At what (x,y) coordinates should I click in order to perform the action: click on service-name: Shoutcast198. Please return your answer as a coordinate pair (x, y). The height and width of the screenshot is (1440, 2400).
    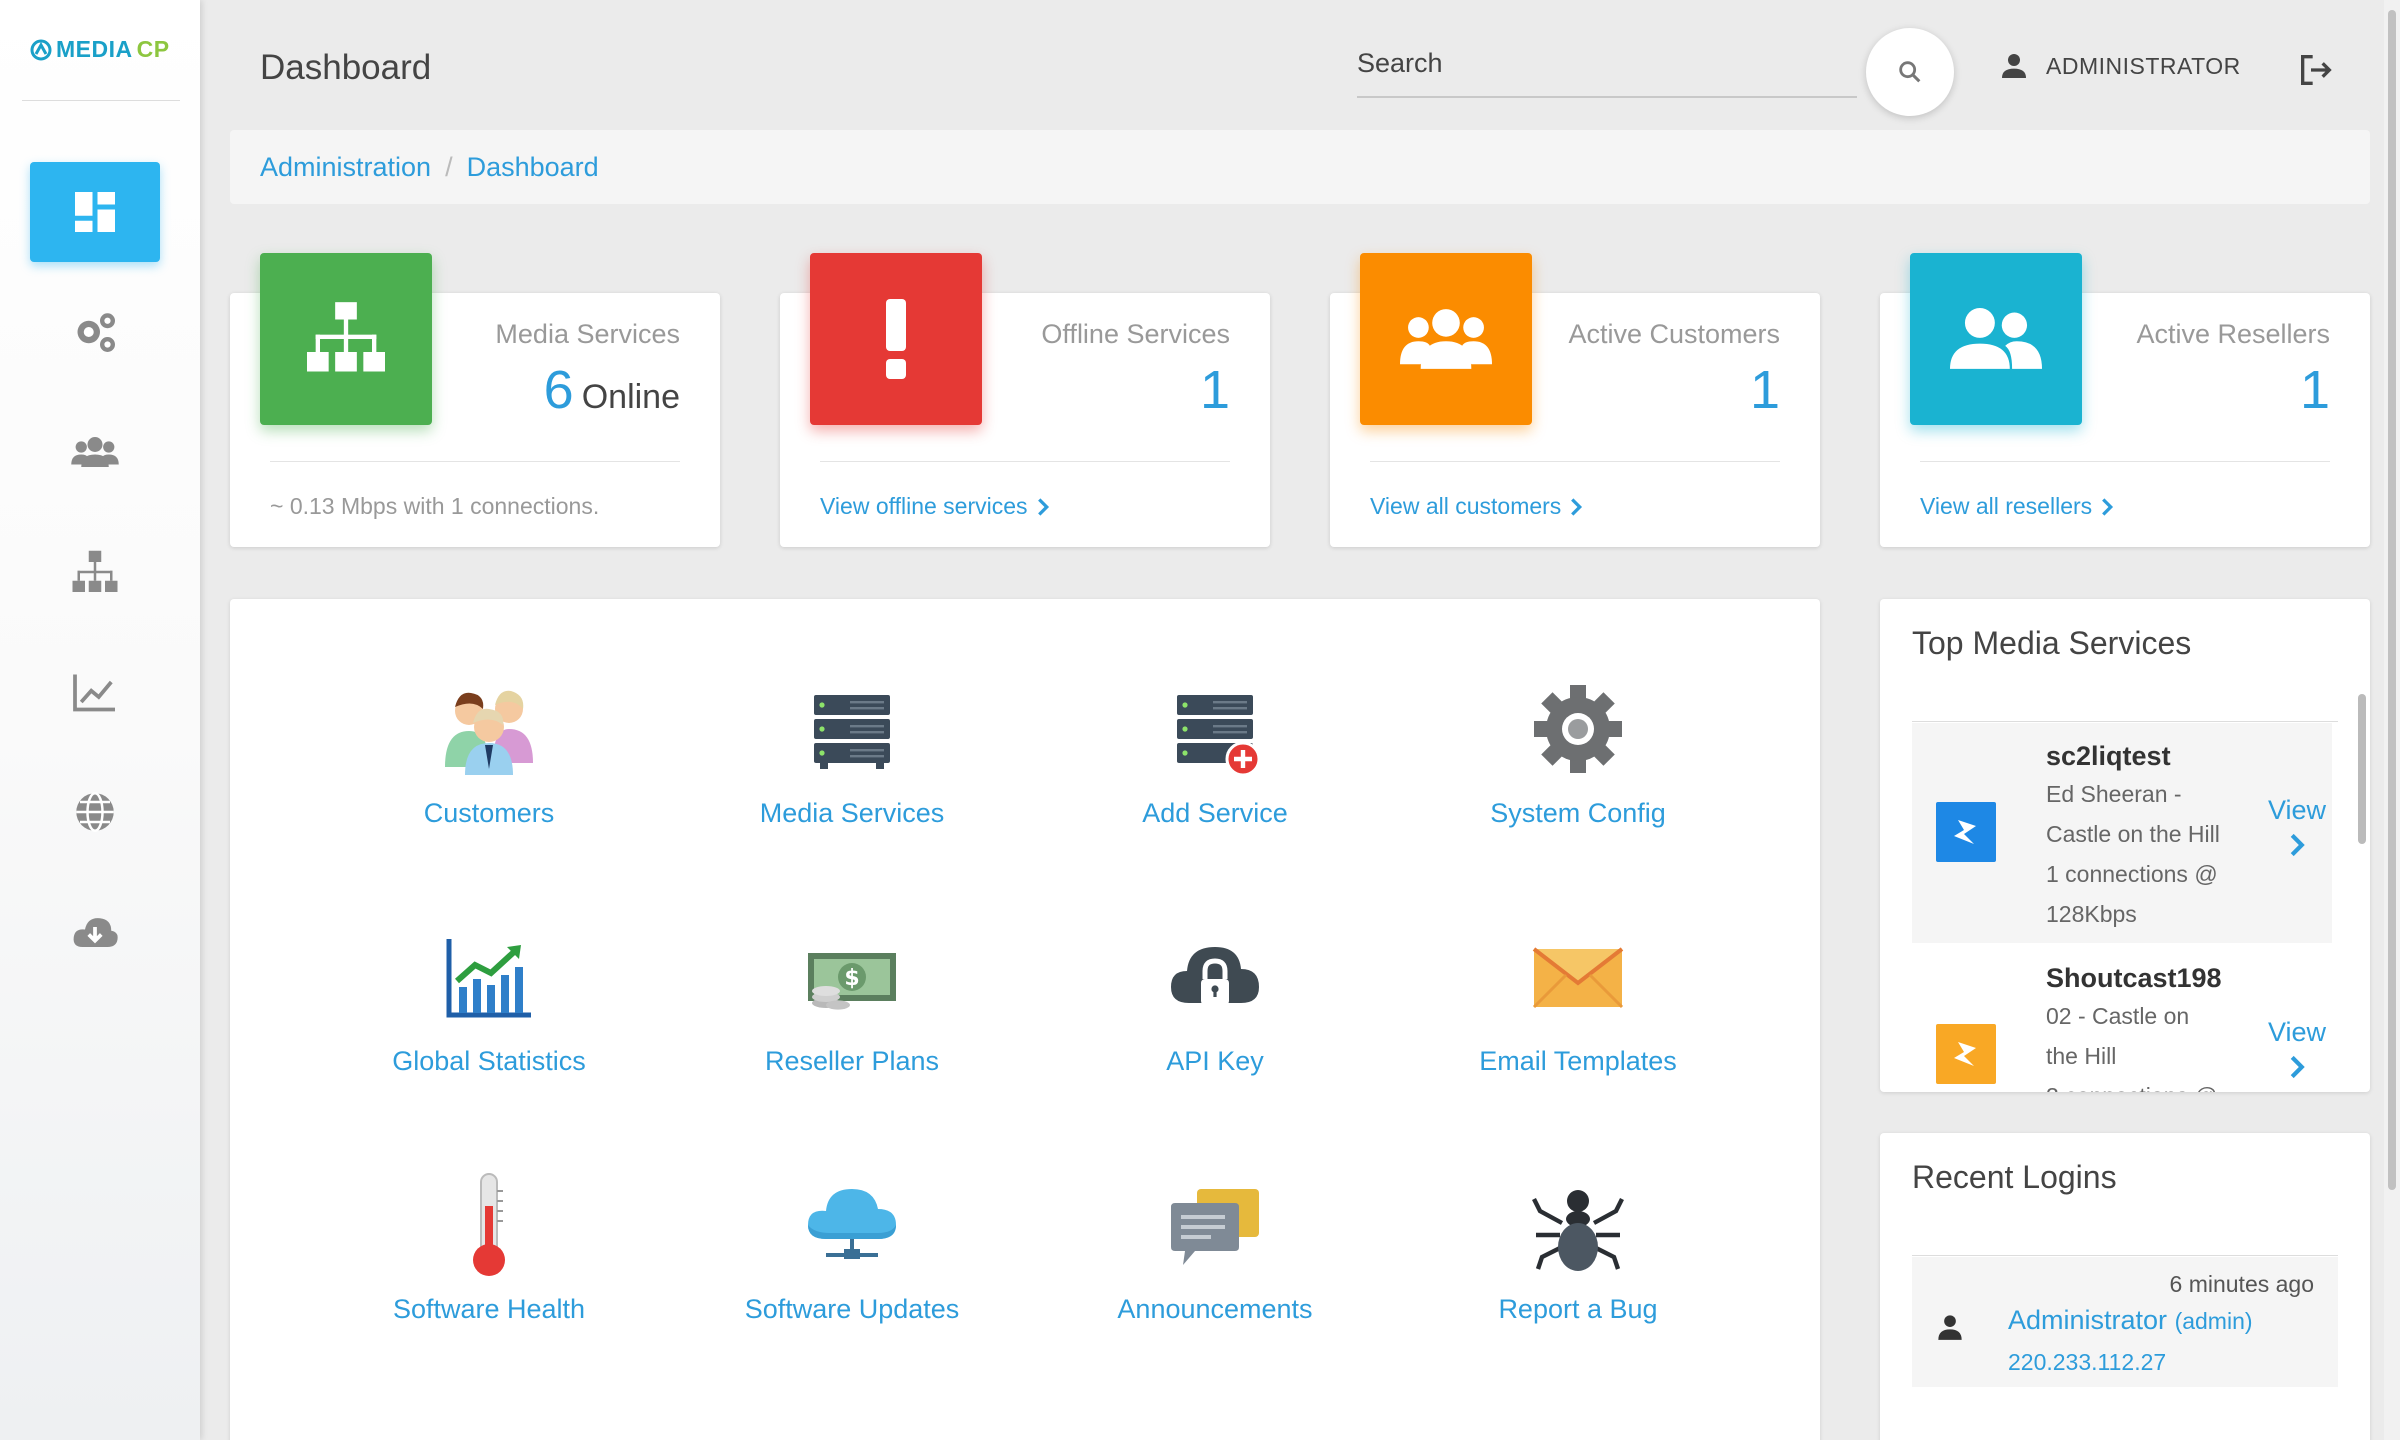
    Looking at the image, I should click on (2134, 978).